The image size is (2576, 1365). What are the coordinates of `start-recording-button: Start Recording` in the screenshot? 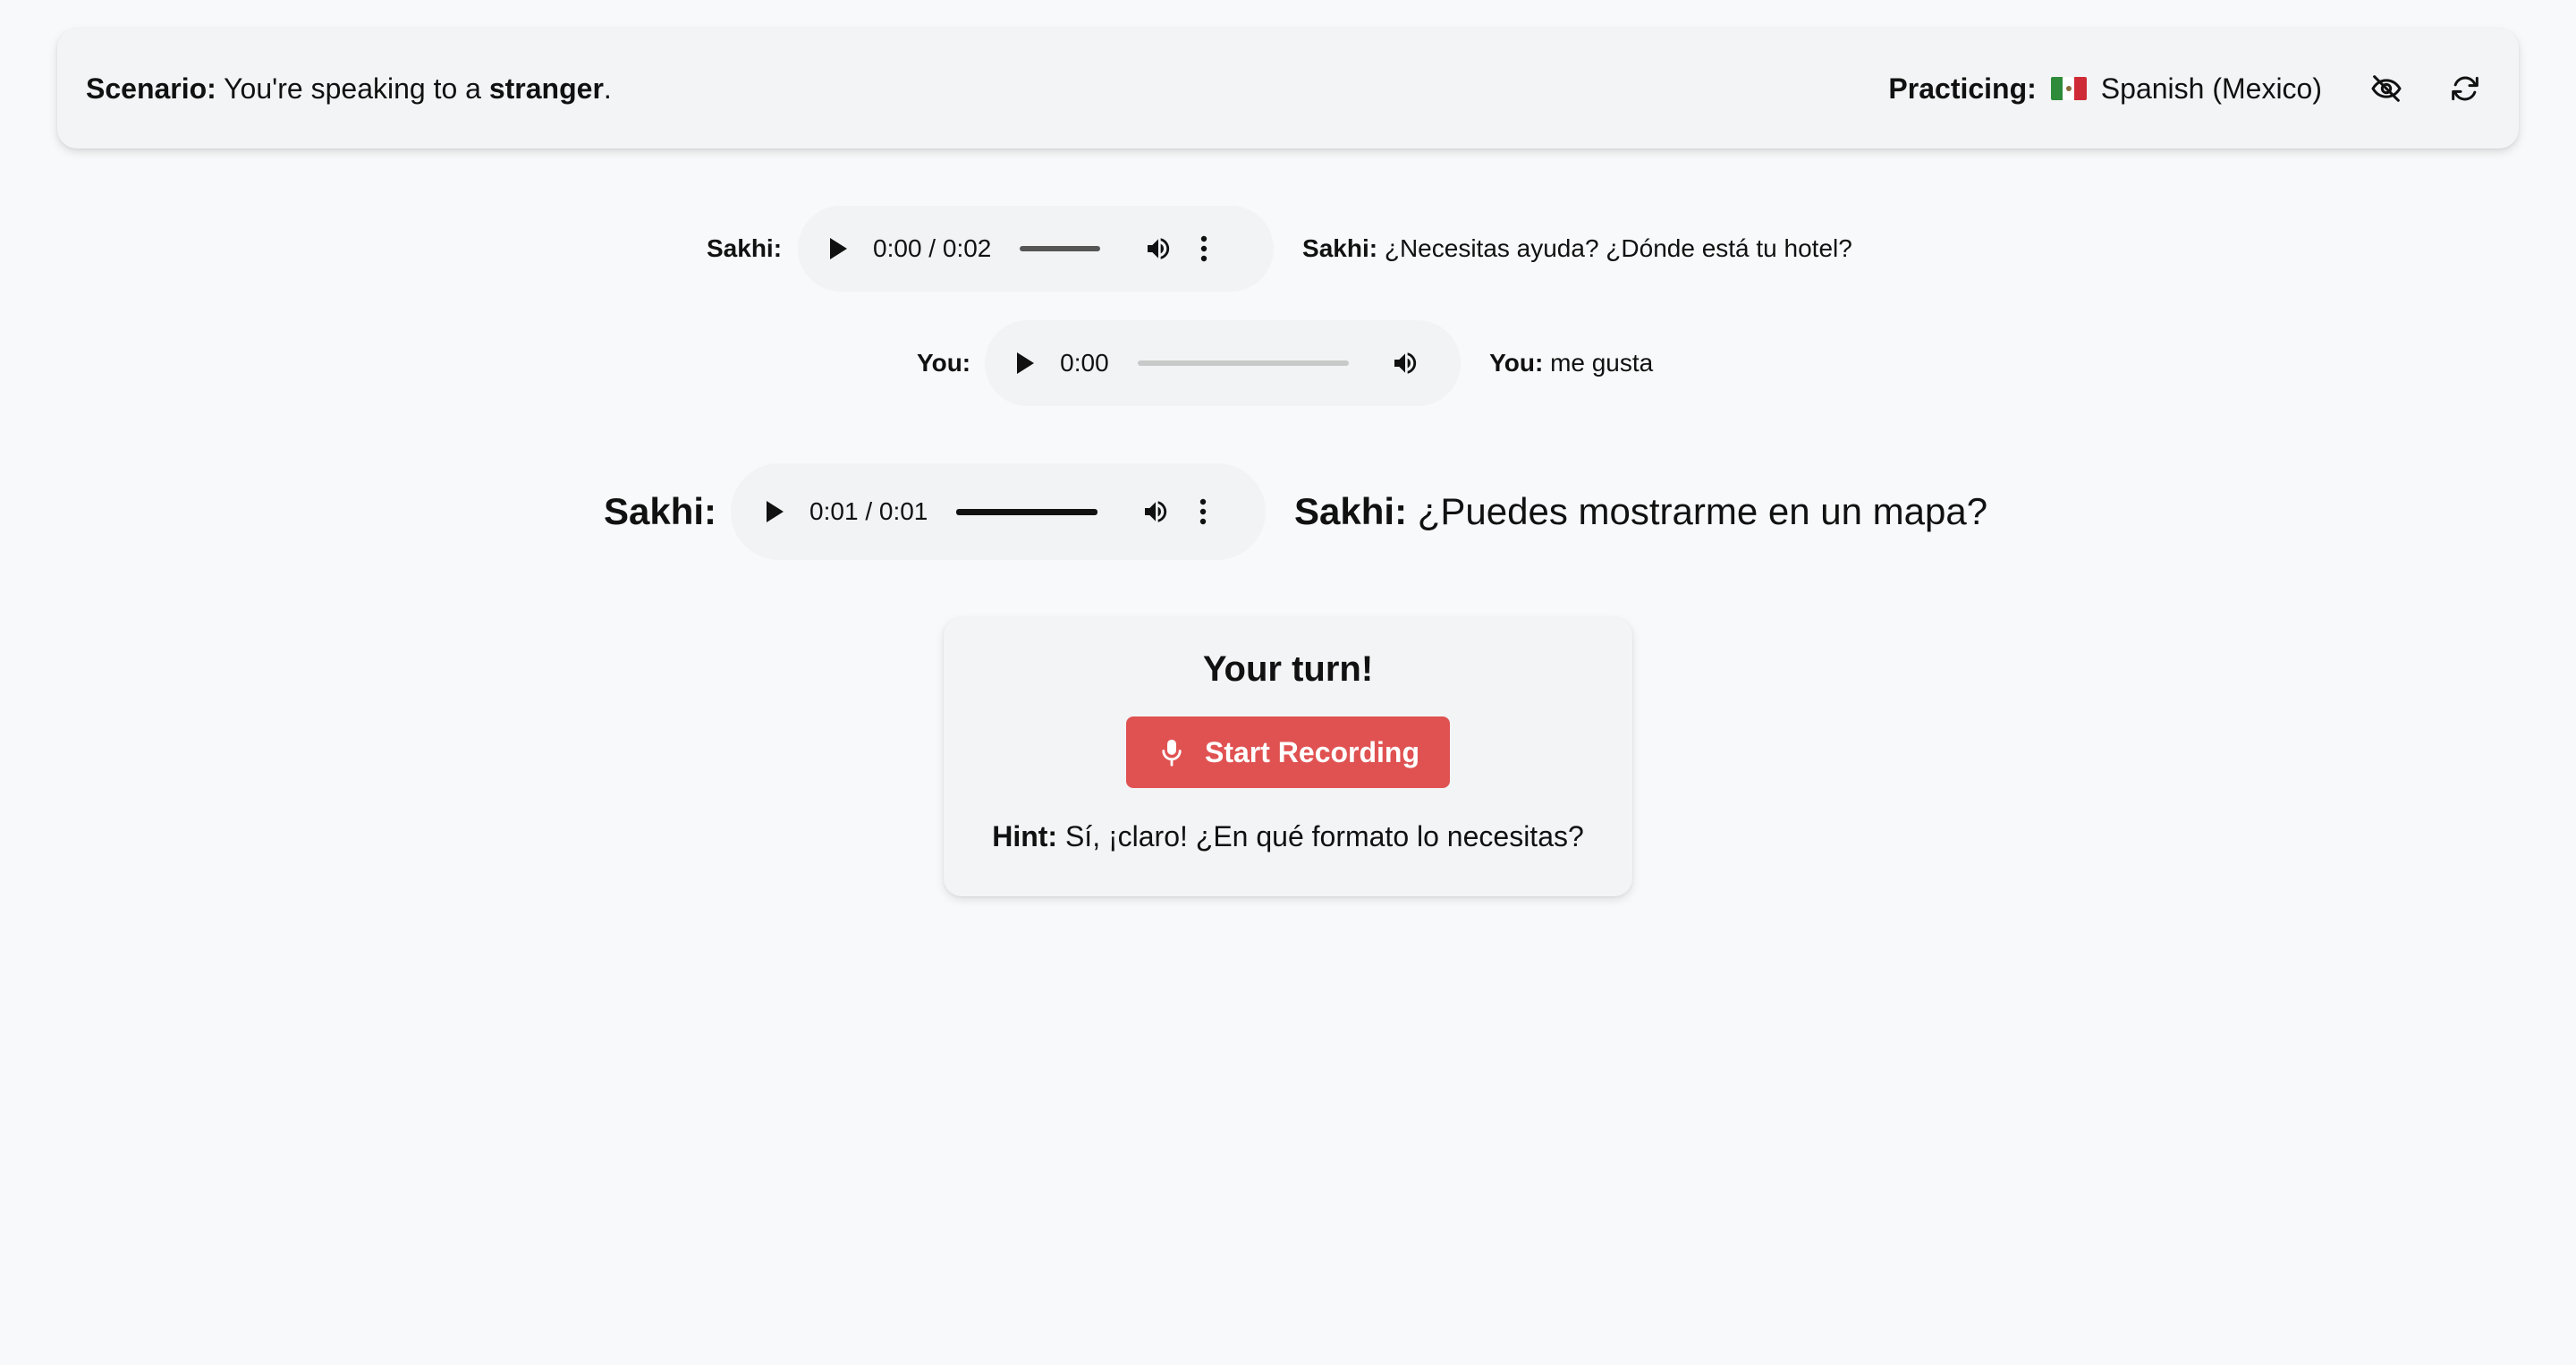 It's located at (1288, 752).